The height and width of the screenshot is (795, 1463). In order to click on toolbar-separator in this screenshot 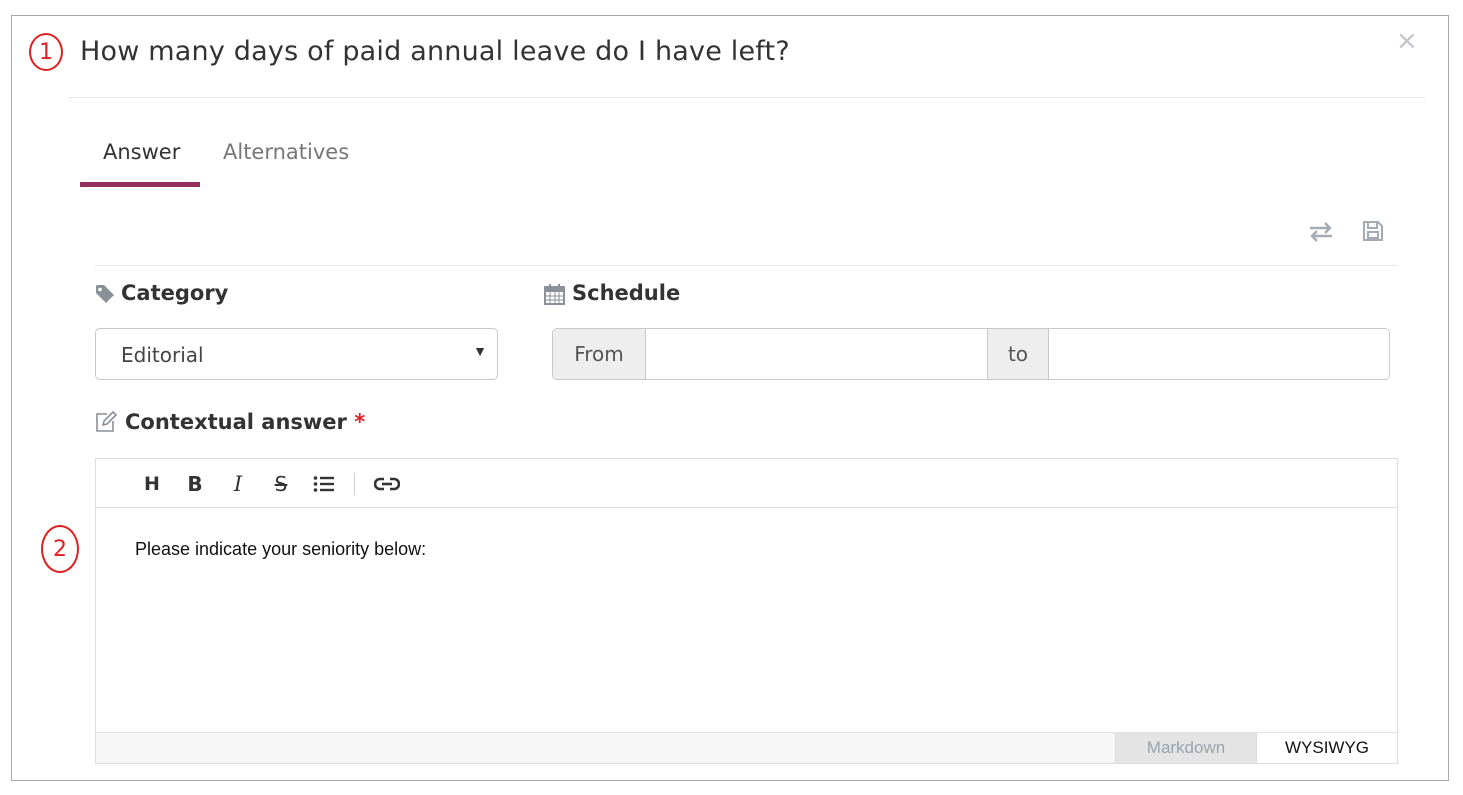, I will do `click(354, 484)`.